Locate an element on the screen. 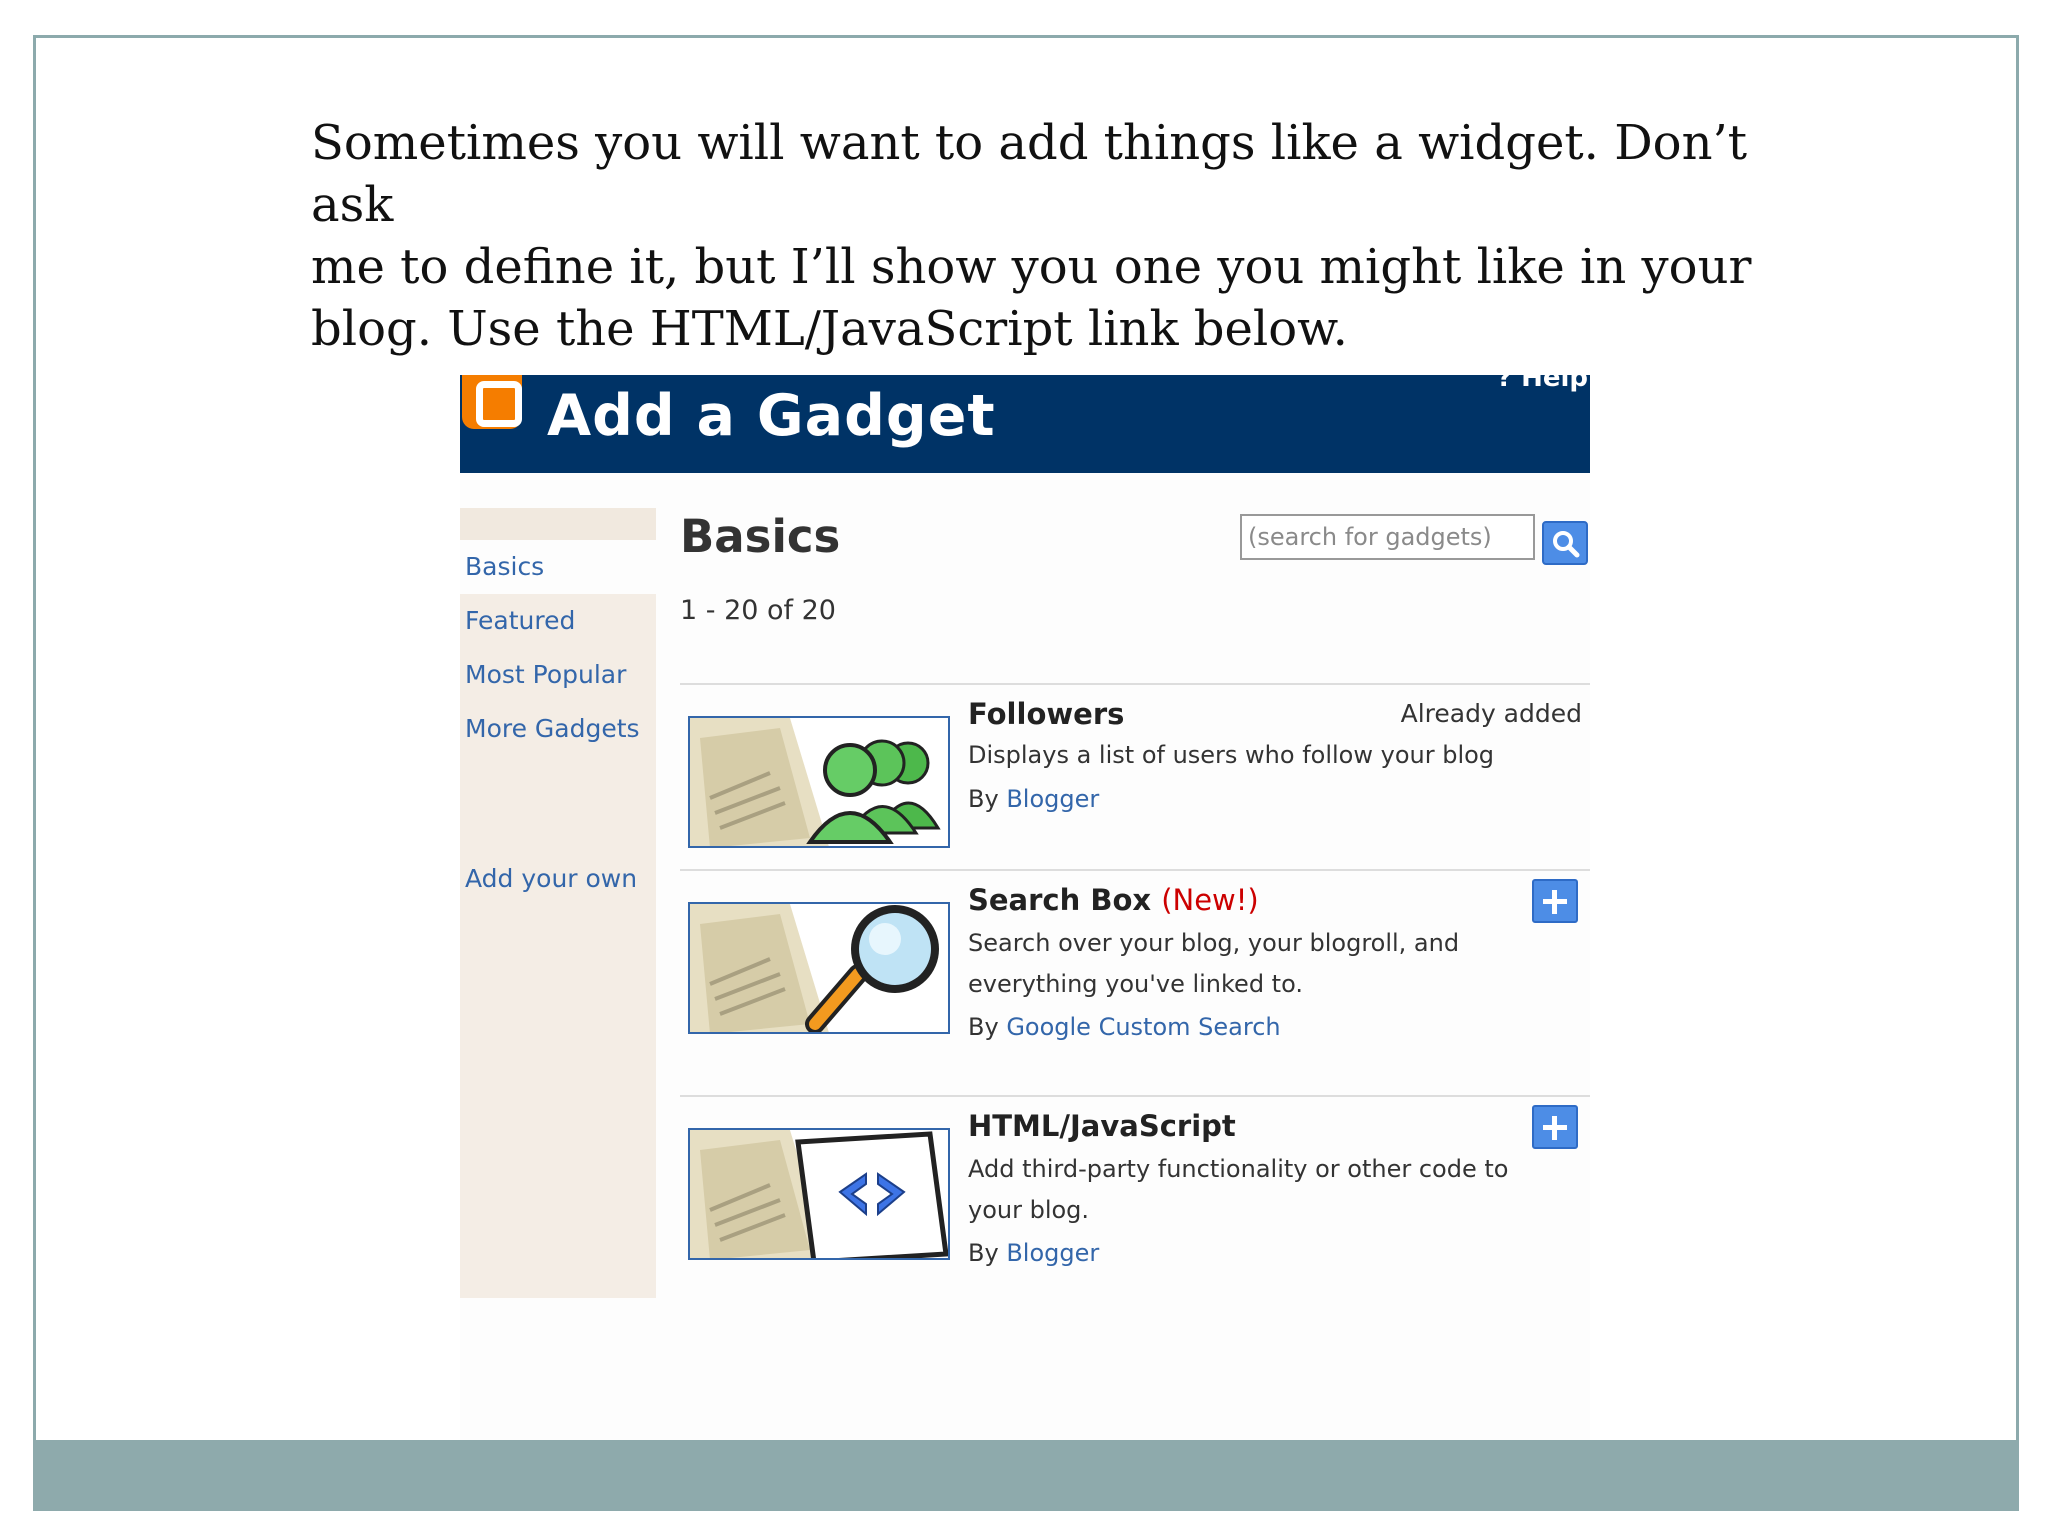 Image resolution: width=2048 pixels, height=1536 pixels. search-icon is located at coordinates (1566, 544).